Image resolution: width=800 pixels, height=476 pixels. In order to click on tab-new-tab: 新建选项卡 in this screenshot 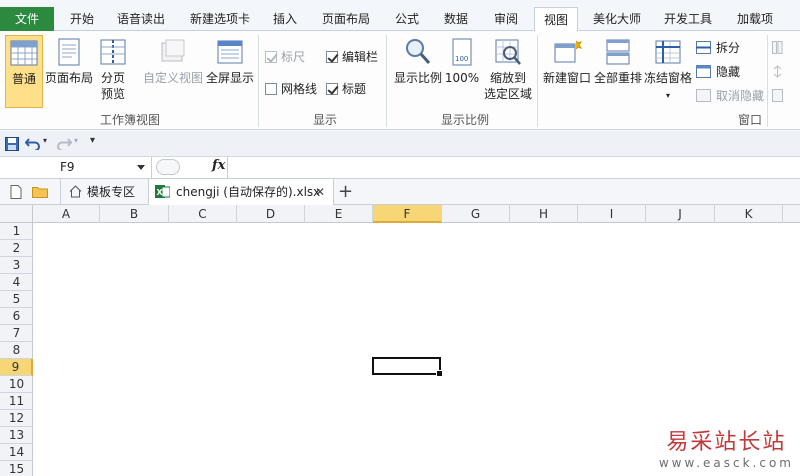, I will do `click(220, 19)`.